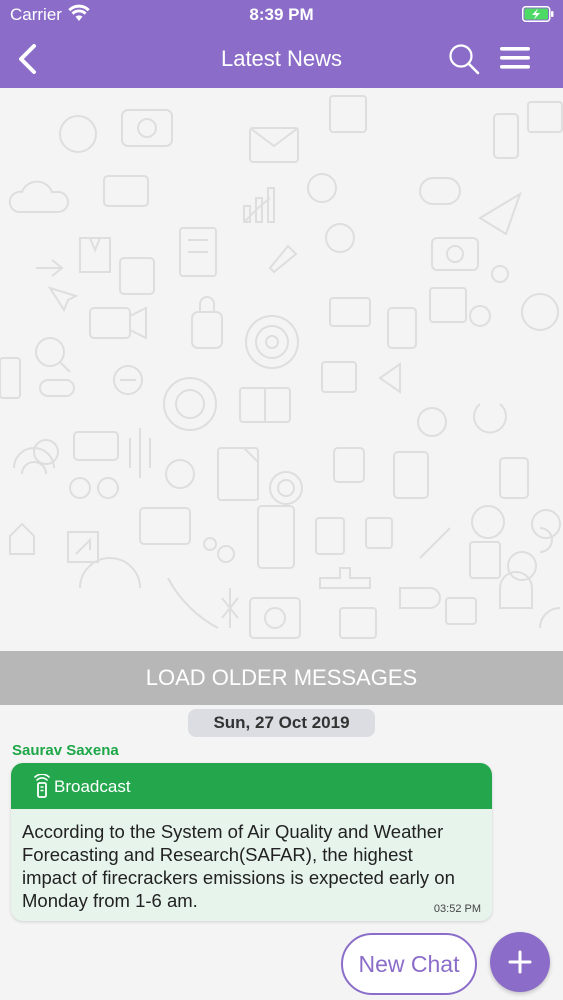 This screenshot has width=563, height=1000. I want to click on new-chat-button: New Chat, so click(409, 964).